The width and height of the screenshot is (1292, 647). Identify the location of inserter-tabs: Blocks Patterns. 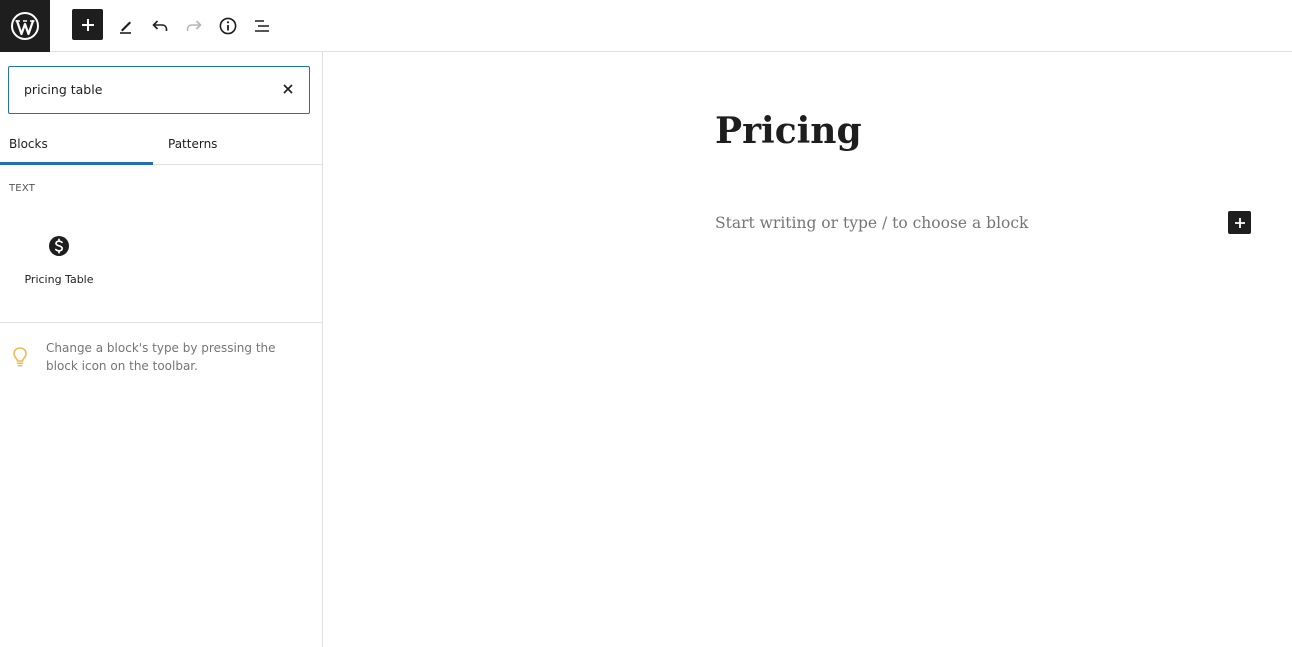
(161, 145).